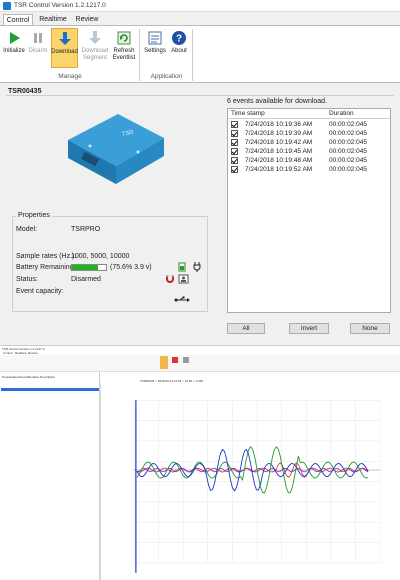 The width and height of the screenshot is (400, 580). Describe the element at coordinates (40, 291) in the screenshot. I see `event-capacity-label: Event capacity:` at that location.